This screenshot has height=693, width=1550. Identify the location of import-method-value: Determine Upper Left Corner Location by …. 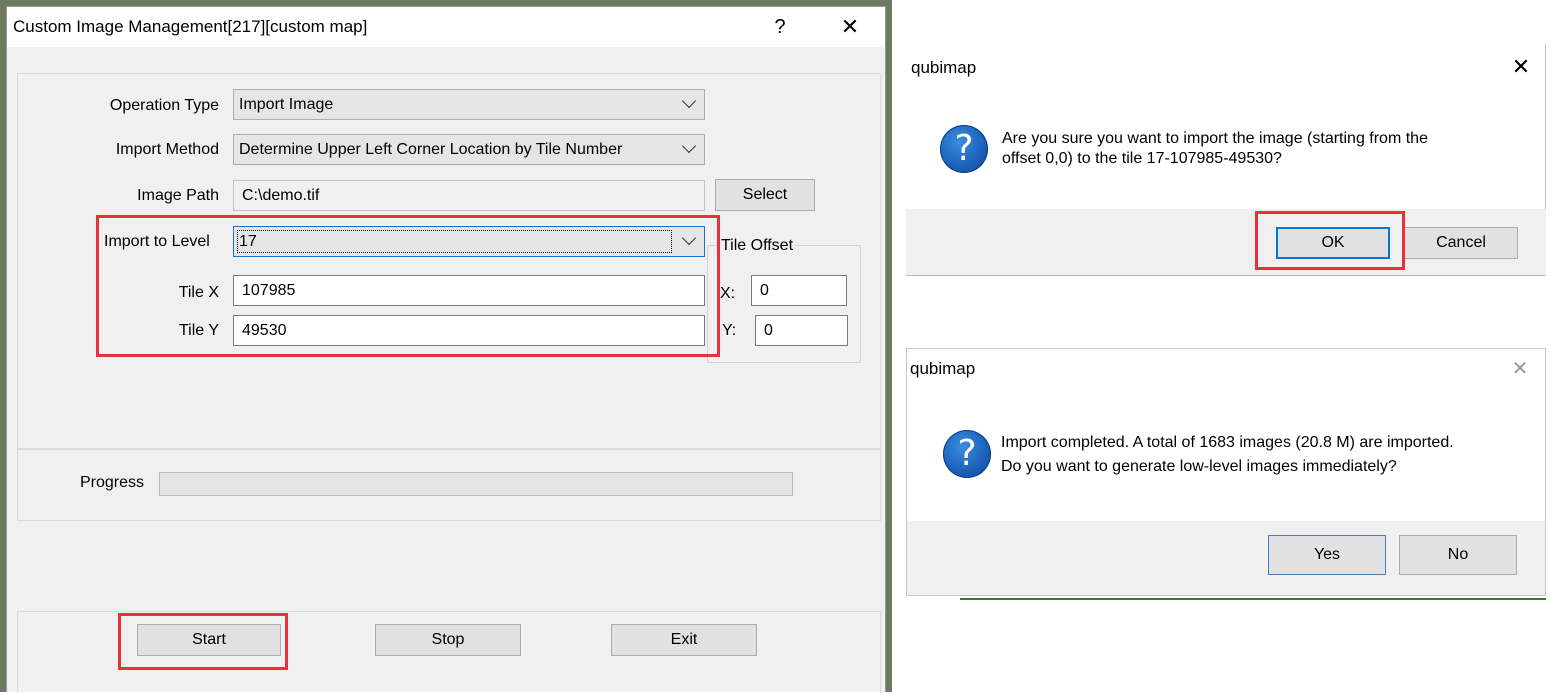
(431, 149).